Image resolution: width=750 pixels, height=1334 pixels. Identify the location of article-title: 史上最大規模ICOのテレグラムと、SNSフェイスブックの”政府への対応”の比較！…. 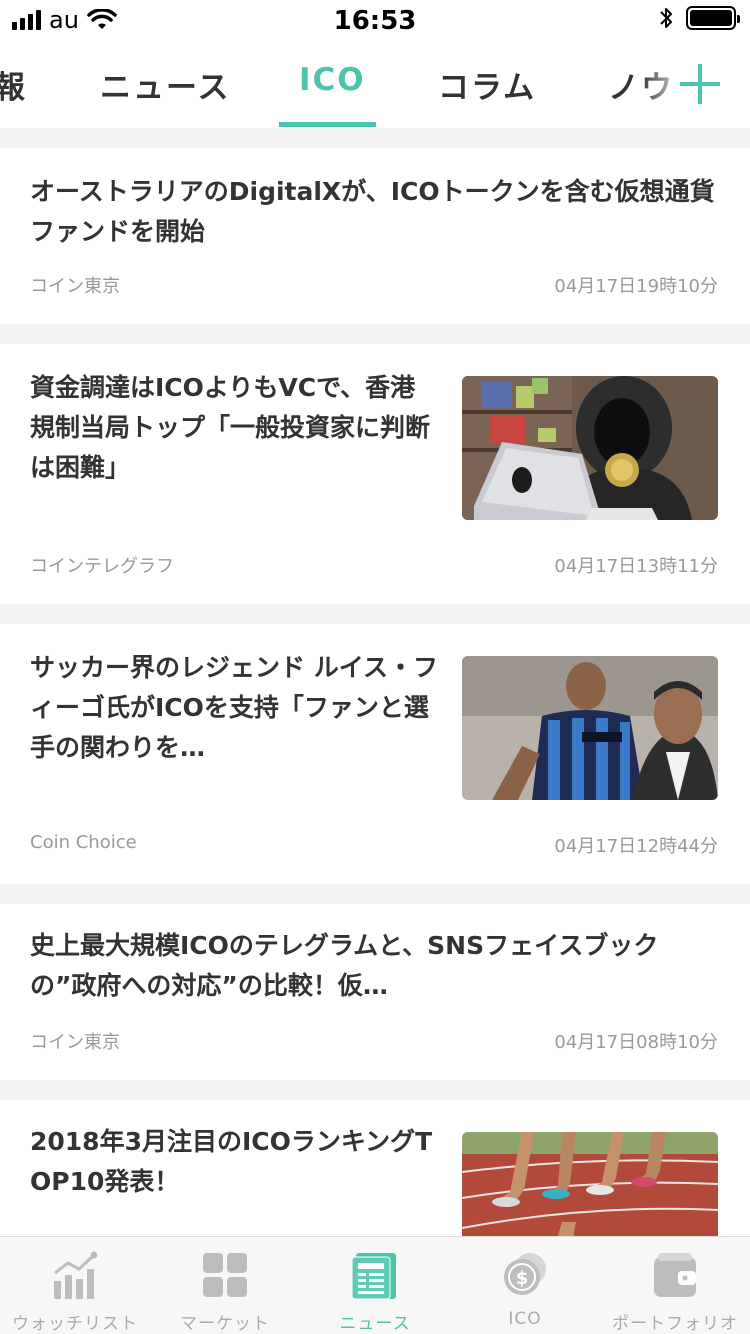
(344, 965).